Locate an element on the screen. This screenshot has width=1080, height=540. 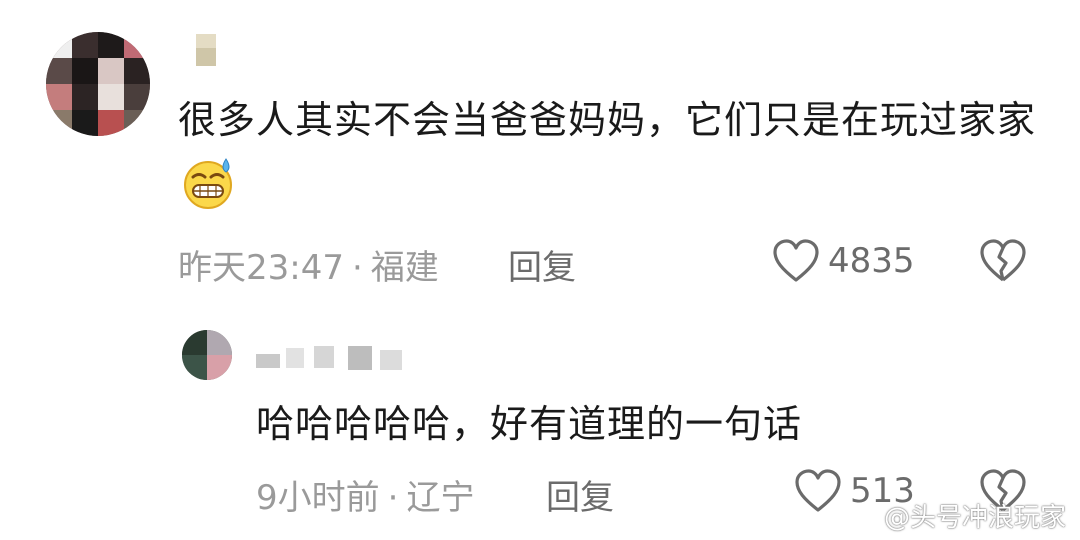
comment-location: 福建 is located at coordinates (404, 268).